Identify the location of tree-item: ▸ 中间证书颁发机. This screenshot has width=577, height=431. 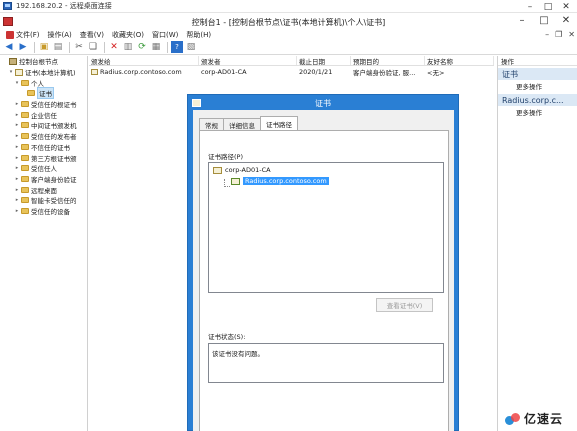
(43, 125).